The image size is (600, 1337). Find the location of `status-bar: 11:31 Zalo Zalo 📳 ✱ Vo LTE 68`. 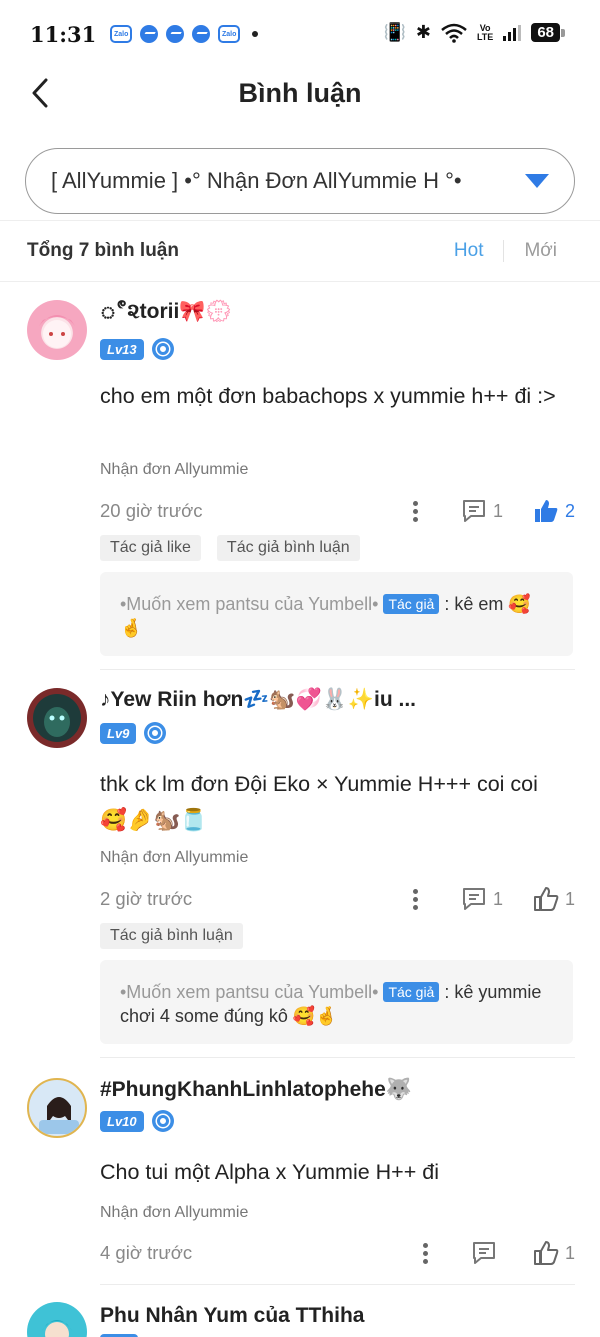

status-bar: 11:31 Zalo Zalo 📳 ✱ Vo LTE 68 is located at coordinates (300, 34).